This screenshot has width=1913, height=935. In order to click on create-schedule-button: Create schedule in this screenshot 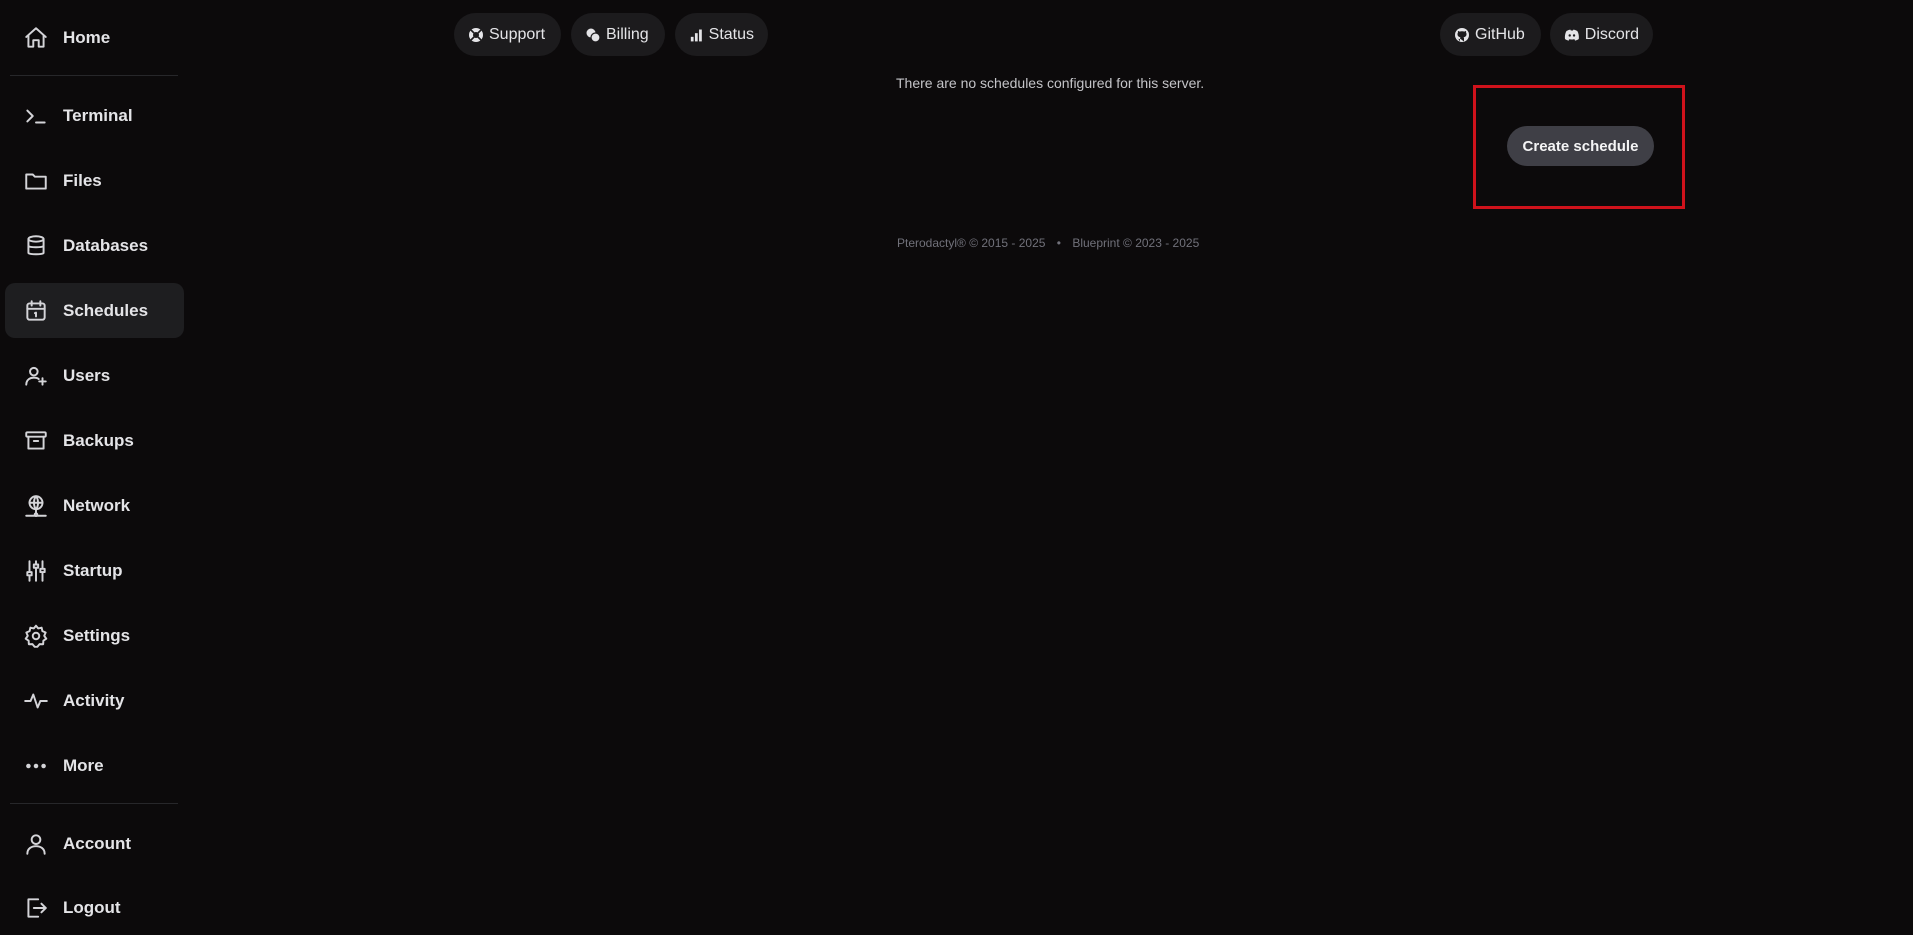, I will do `click(1580, 146)`.